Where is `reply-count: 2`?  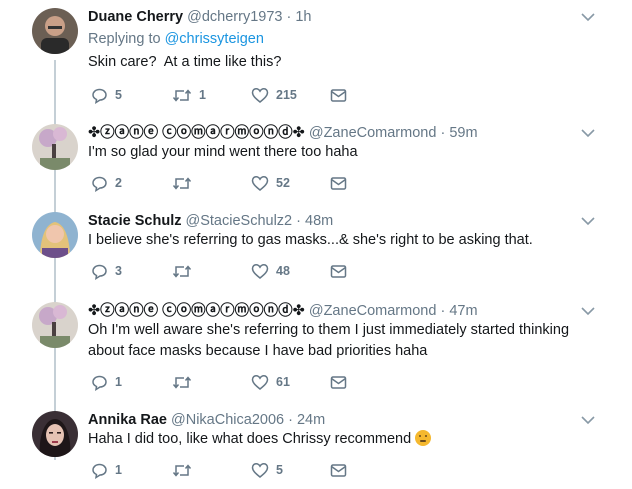
reply-count: 2 is located at coordinates (118, 183).